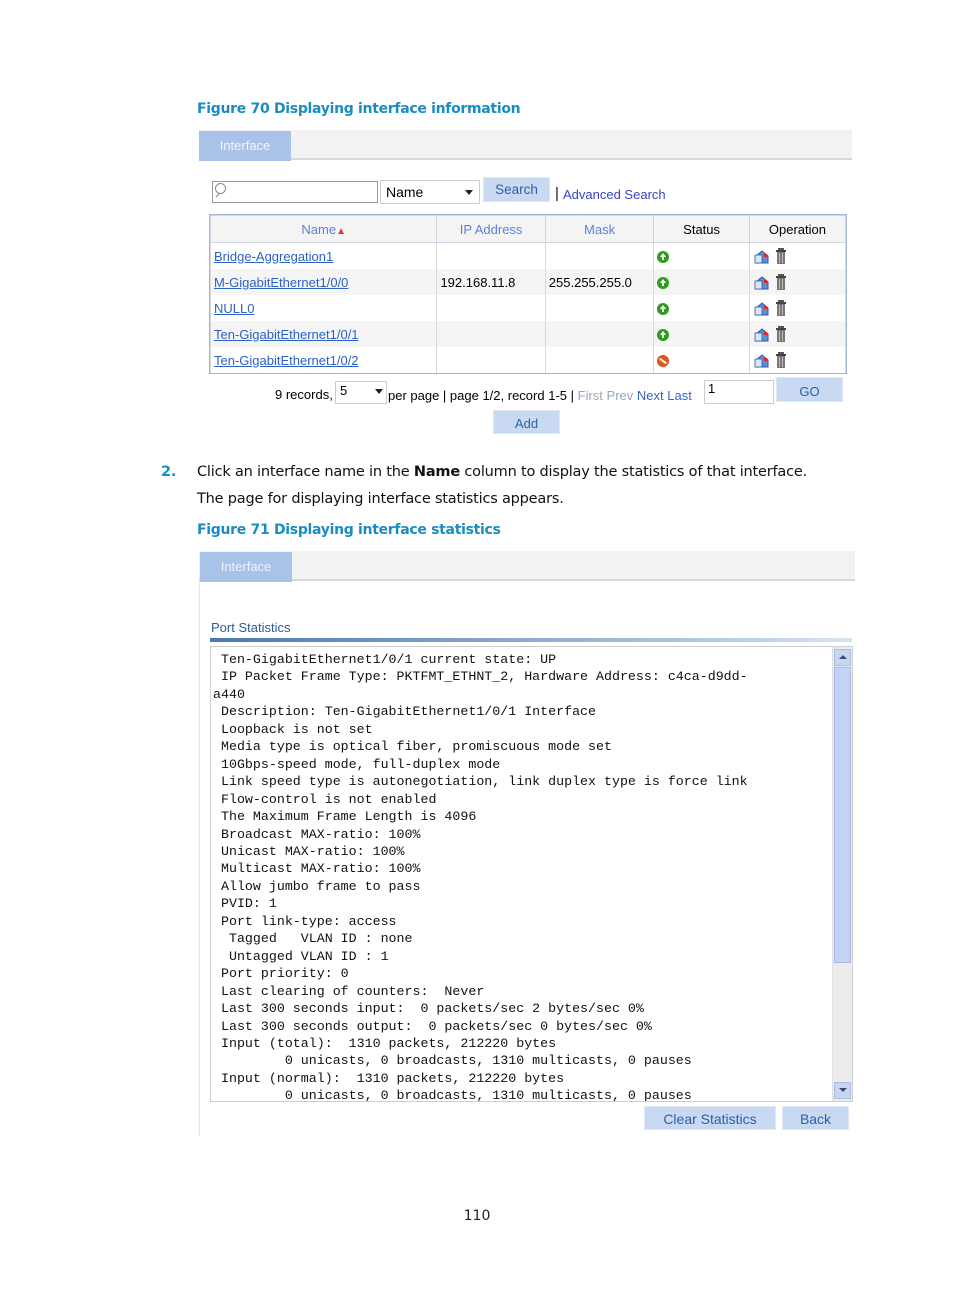 The image size is (954, 1296). What do you see at coordinates (295, 192) in the screenshot?
I see `search-input` at bounding box center [295, 192].